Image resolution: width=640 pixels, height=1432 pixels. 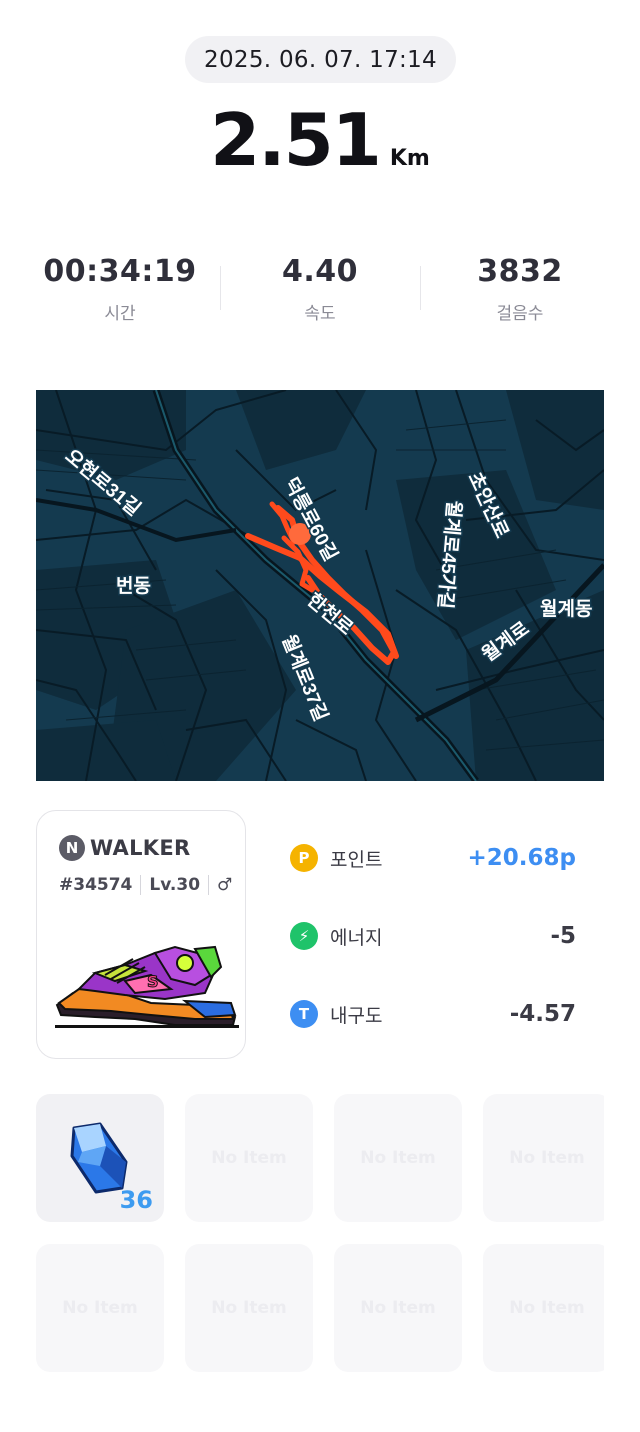 What do you see at coordinates (522, 858) in the screenshot?
I see `reward-value-point: +20.68p` at bounding box center [522, 858].